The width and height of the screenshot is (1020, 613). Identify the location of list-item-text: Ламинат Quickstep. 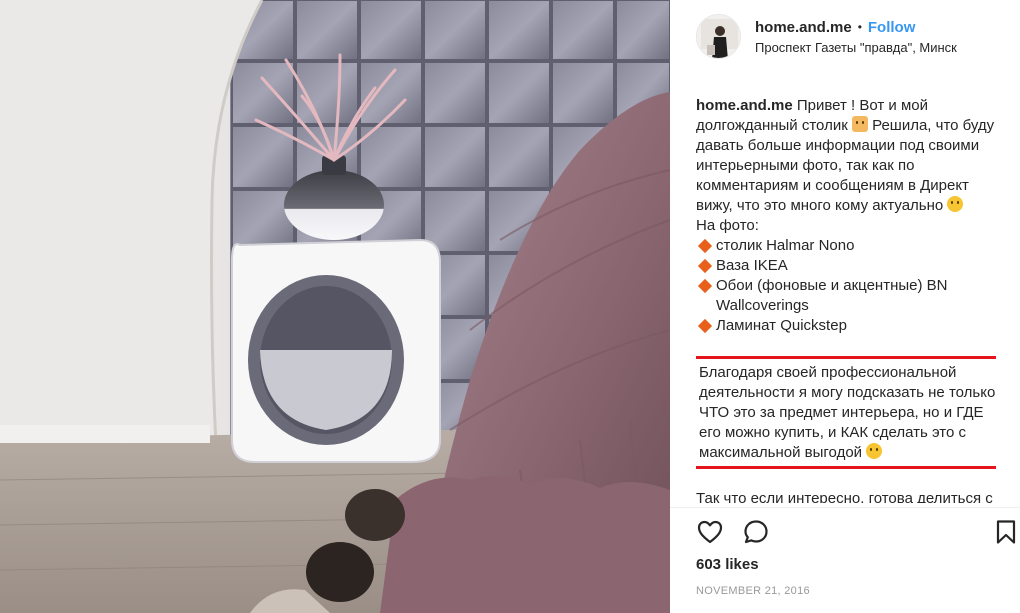
(781, 325).